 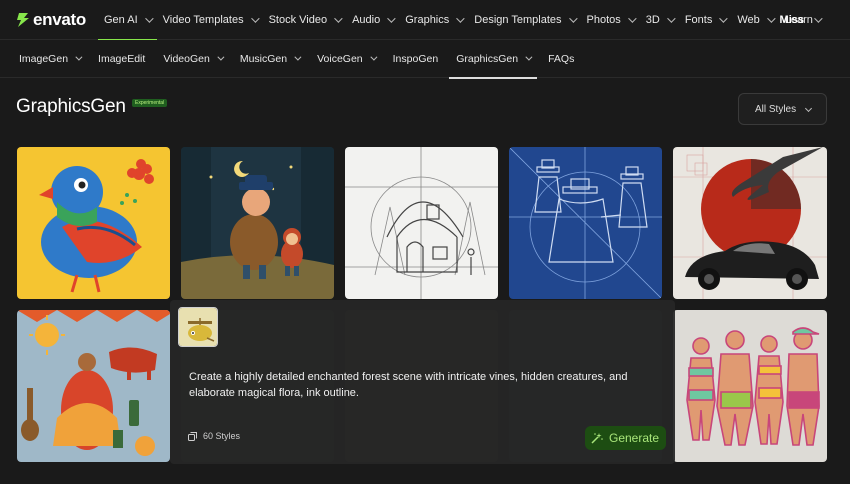 I want to click on envato-logo: envato, so click(x=57, y=20).